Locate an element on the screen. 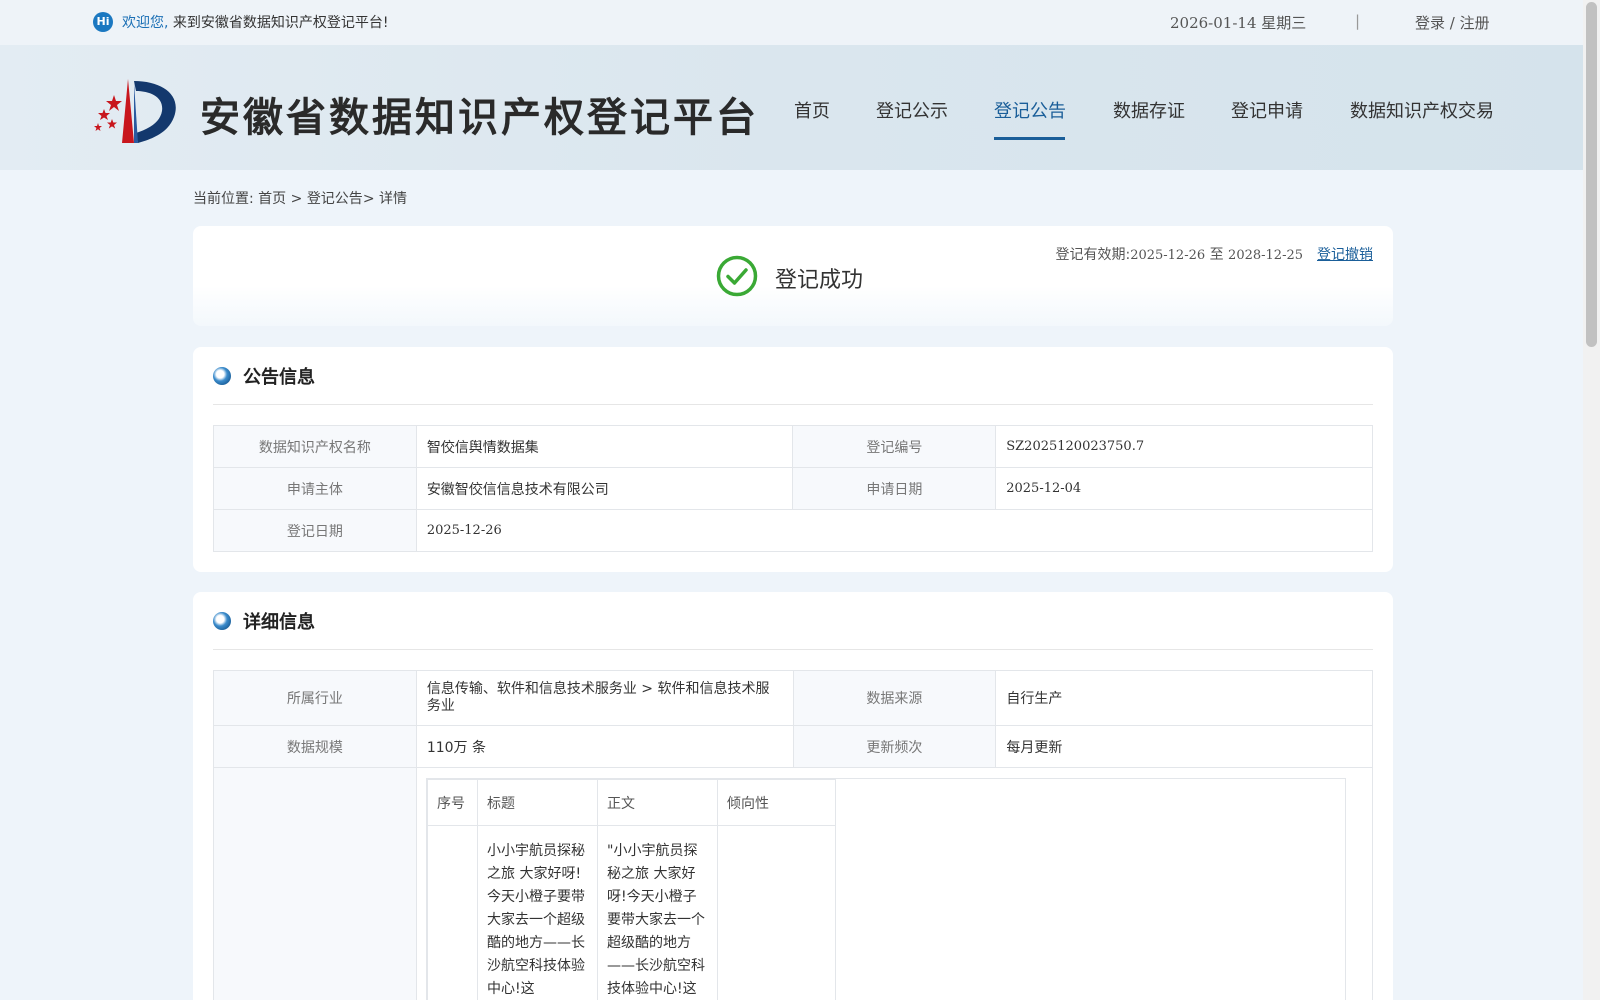 The height and width of the screenshot is (1000, 1600). section-header: 公告信息 is located at coordinates (793, 376).